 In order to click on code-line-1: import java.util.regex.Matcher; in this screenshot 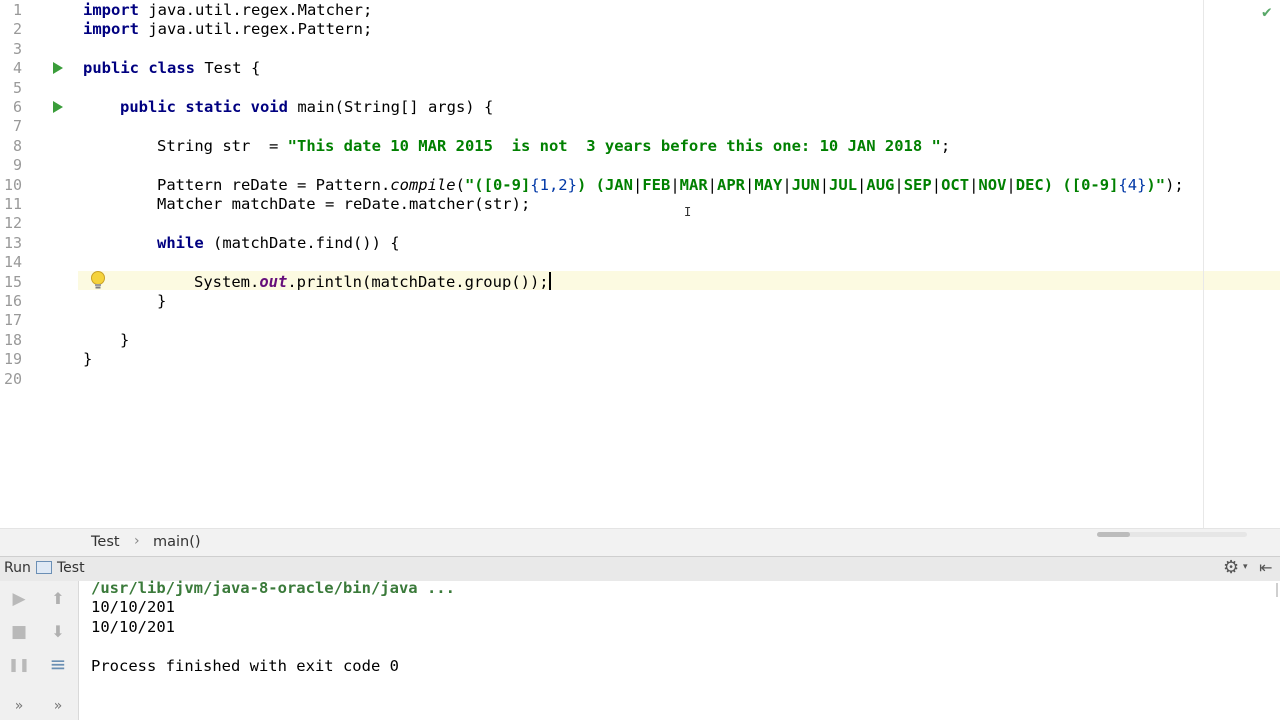, I will do `click(228, 10)`.